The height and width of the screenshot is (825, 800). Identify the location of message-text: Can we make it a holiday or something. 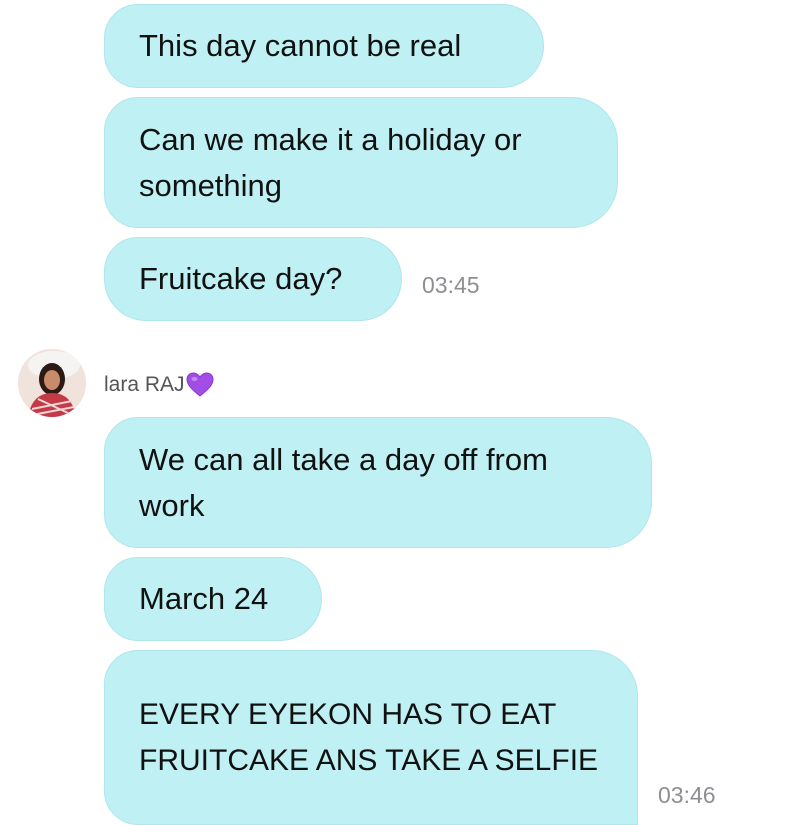
(330, 162).